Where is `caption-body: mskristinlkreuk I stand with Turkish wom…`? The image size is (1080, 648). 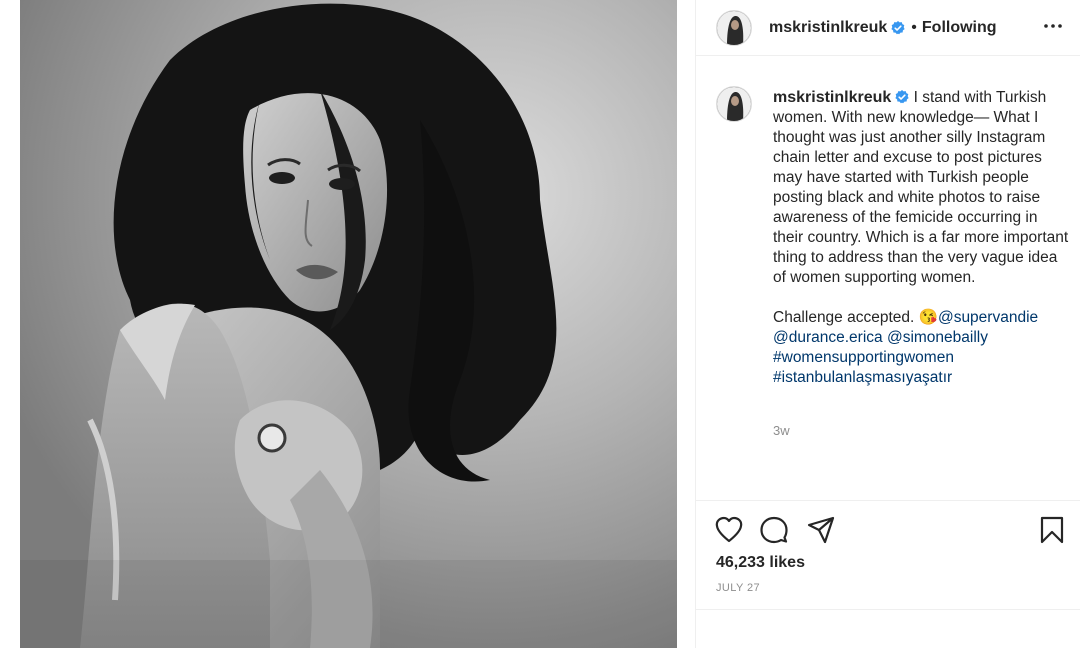
caption-body: mskristinlkreuk I stand with Turkish wom… is located at coordinates (921, 238).